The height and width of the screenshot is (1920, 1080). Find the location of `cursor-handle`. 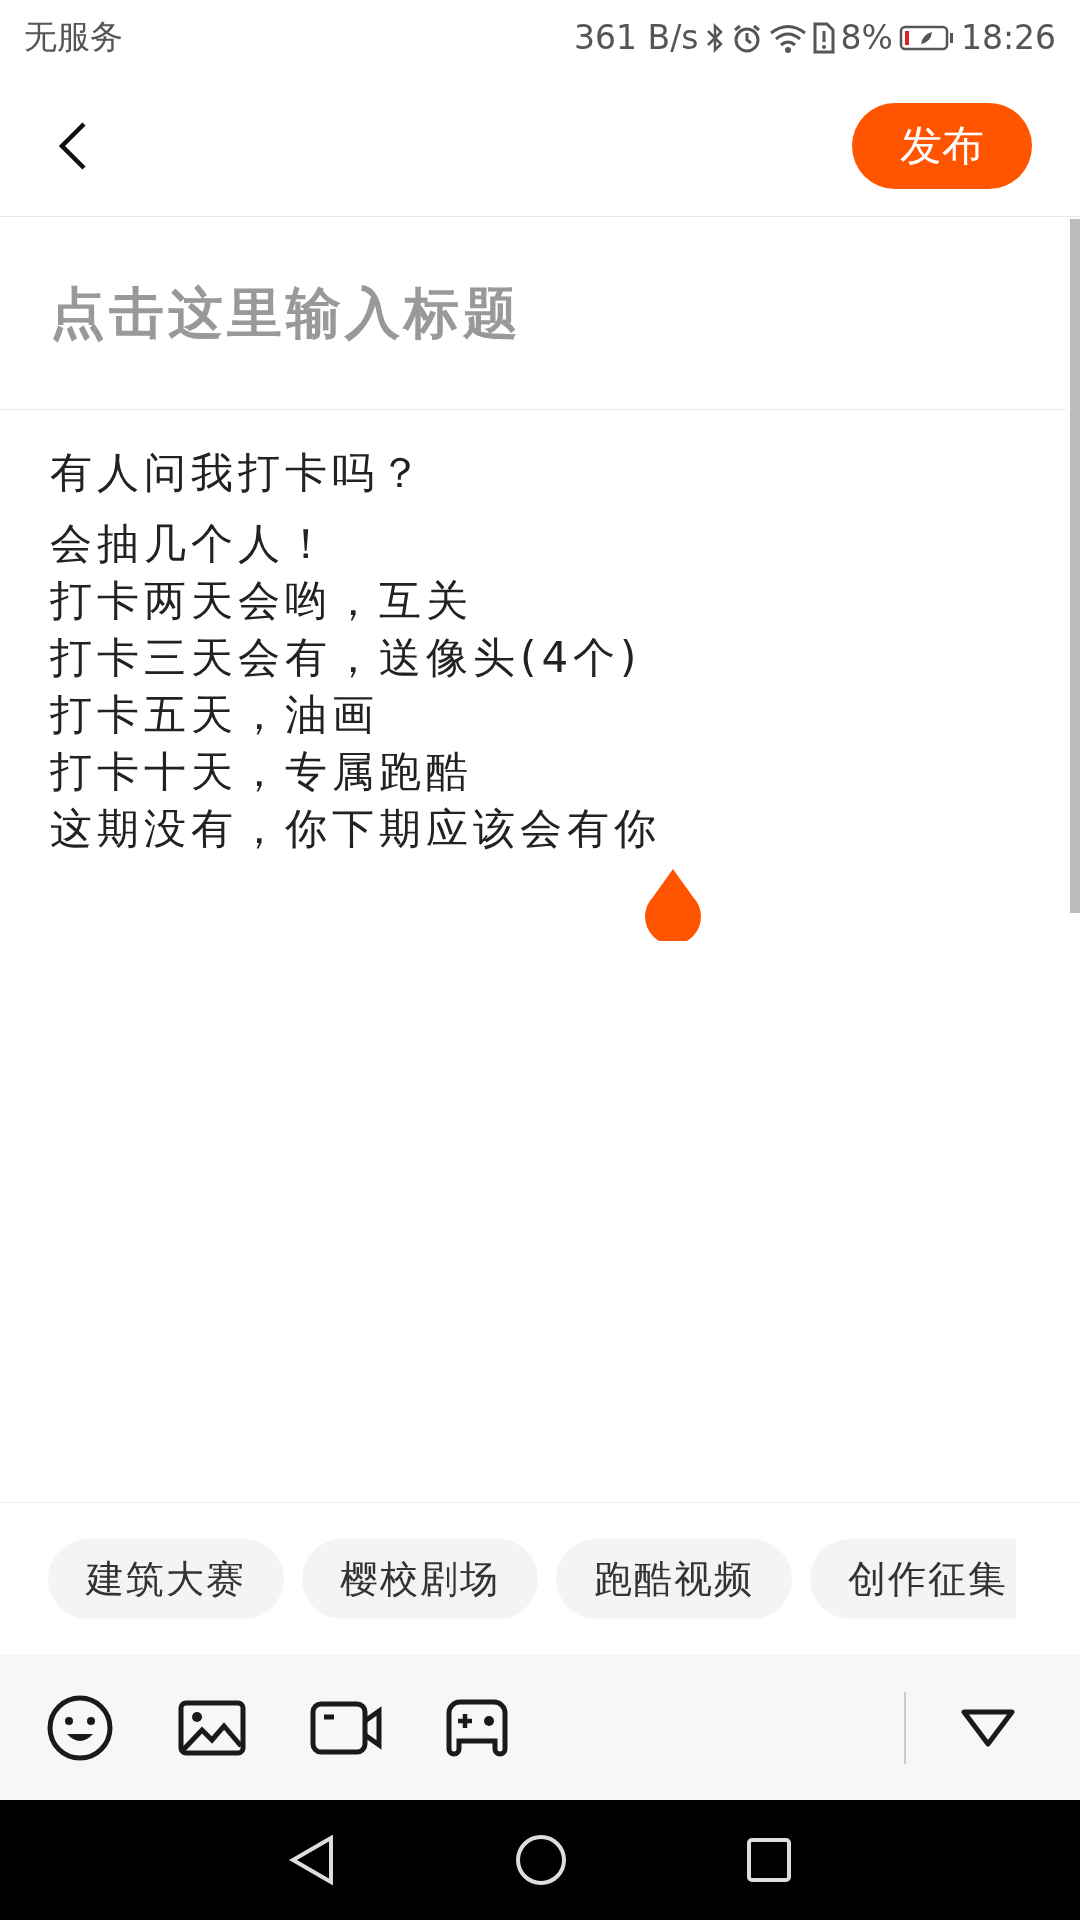

cursor-handle is located at coordinates (673, 905).